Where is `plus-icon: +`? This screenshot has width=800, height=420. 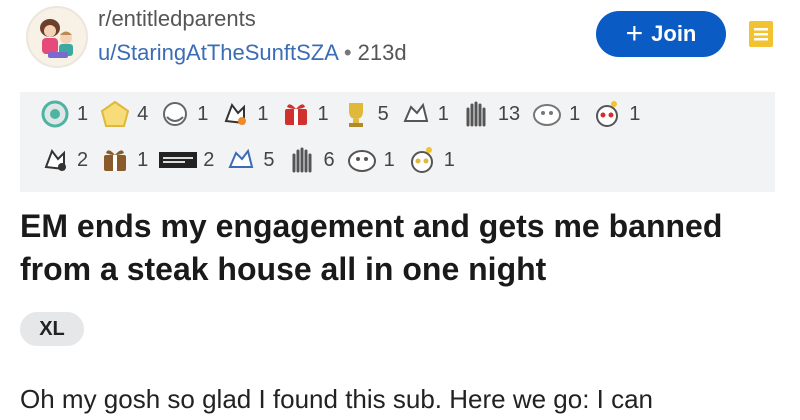 plus-icon: + is located at coordinates (634, 33).